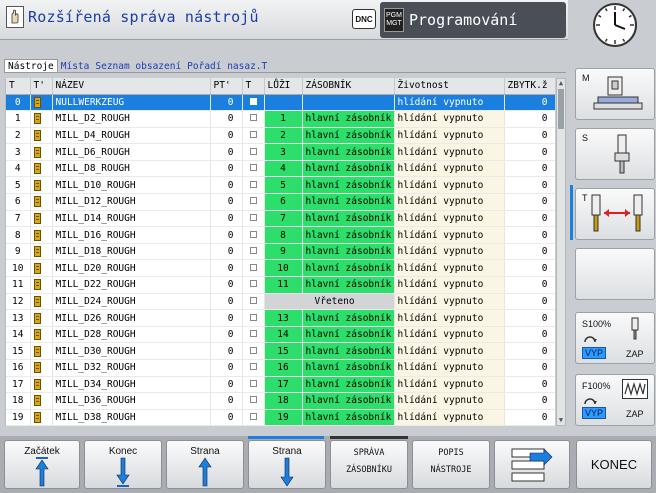 This screenshot has height=493, width=656. Describe the element at coordinates (131, 252) in the screenshot. I see `cell-tool-name: MILL_D18_ROUGH` at that location.